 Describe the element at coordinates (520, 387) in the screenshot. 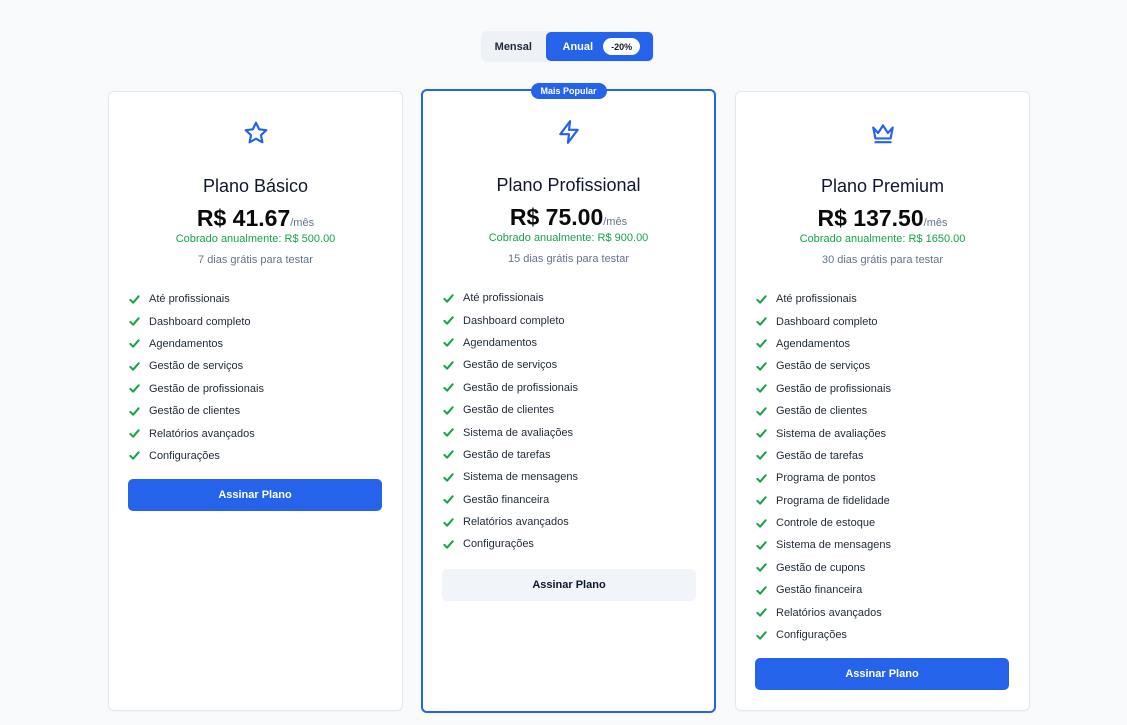

I see `feature-label: Gestão de profissionais` at that location.